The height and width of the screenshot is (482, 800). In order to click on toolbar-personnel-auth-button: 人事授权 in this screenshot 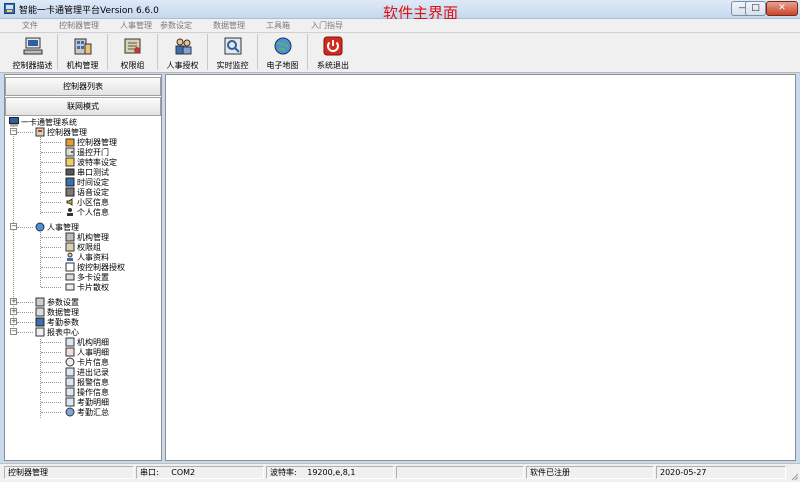, I will do `click(183, 52)`.